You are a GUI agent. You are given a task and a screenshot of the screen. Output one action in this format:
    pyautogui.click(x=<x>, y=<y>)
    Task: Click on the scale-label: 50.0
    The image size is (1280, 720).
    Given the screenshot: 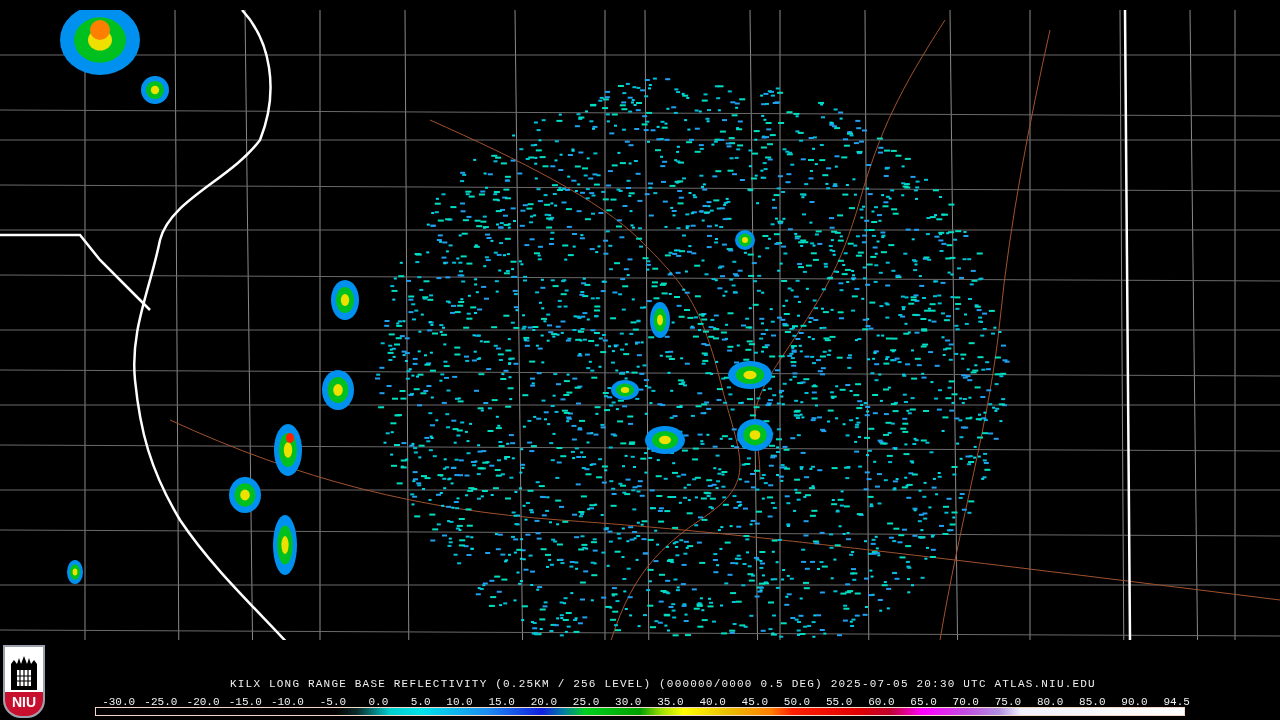 What is the action you would take?
    pyautogui.click(x=796, y=702)
    